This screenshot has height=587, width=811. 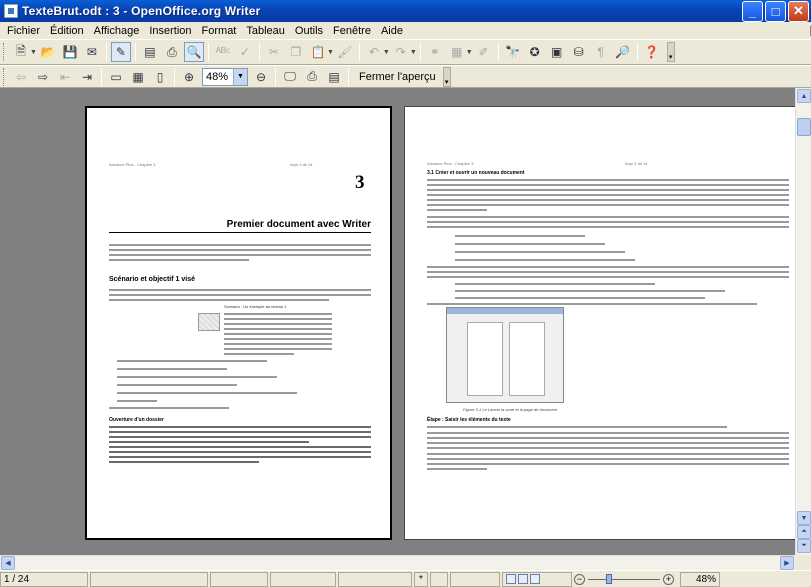 What do you see at coordinates (803, 321) in the screenshot?
I see `vertical-scrollbar: ▲ ▼ ⏶ ⏷` at bounding box center [803, 321].